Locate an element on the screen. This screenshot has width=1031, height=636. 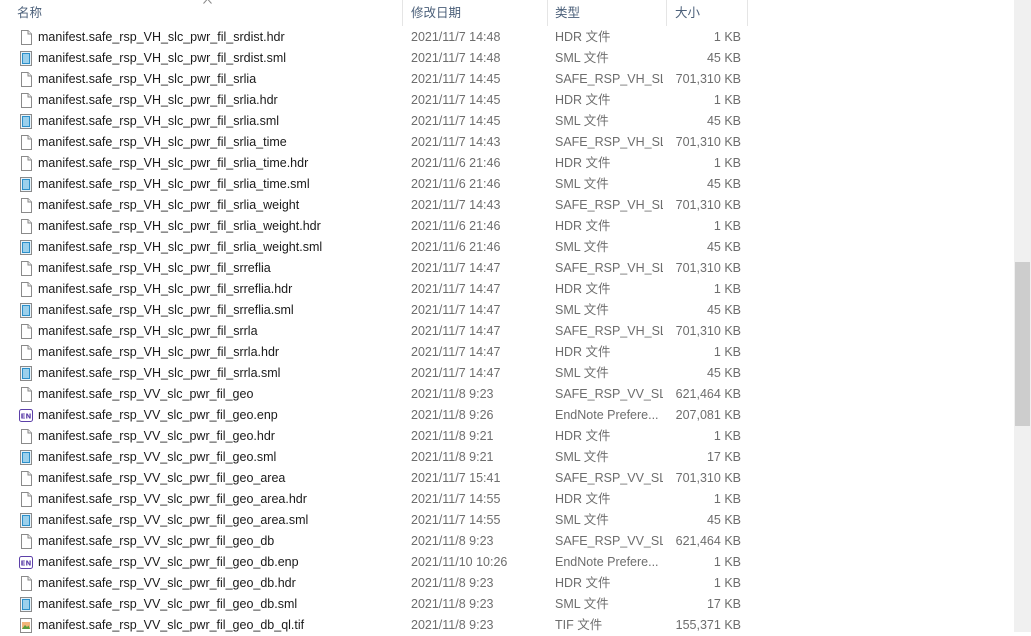
file-type: TIF 文件 is located at coordinates (579, 625).